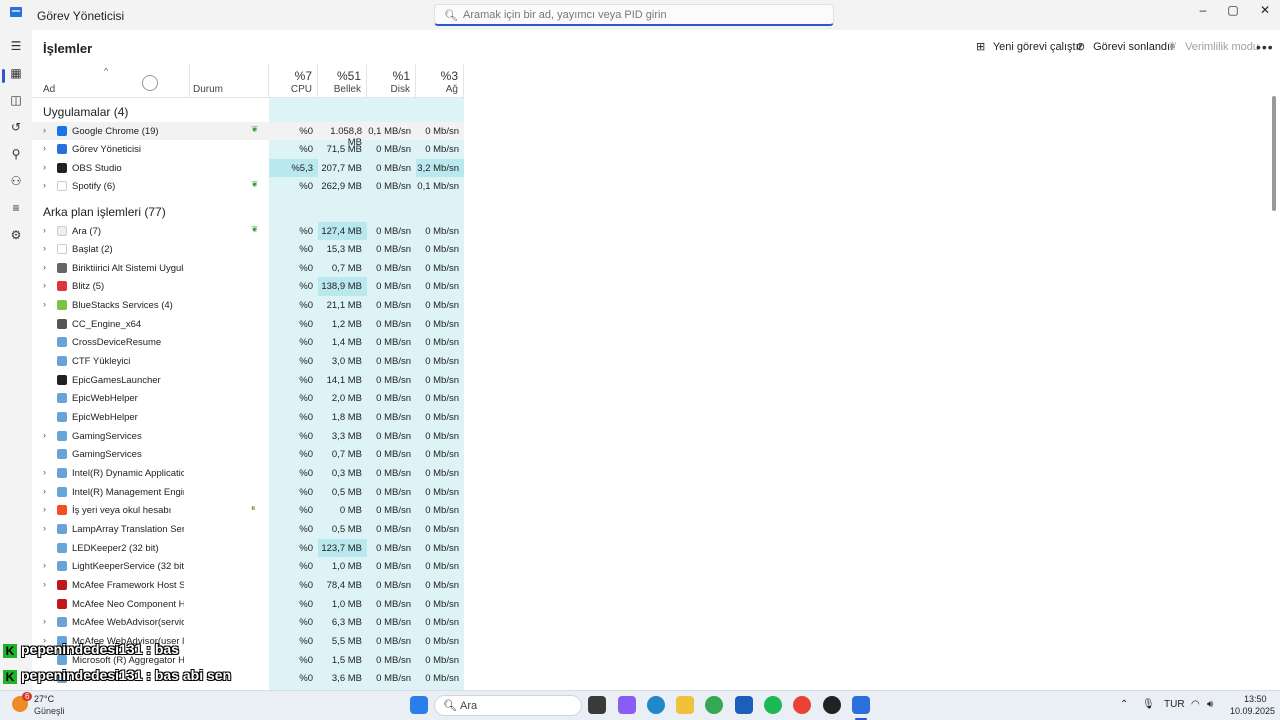 The width and height of the screenshot is (1280, 720). I want to click on clock-date: 10.09.2025, so click(1252, 711).